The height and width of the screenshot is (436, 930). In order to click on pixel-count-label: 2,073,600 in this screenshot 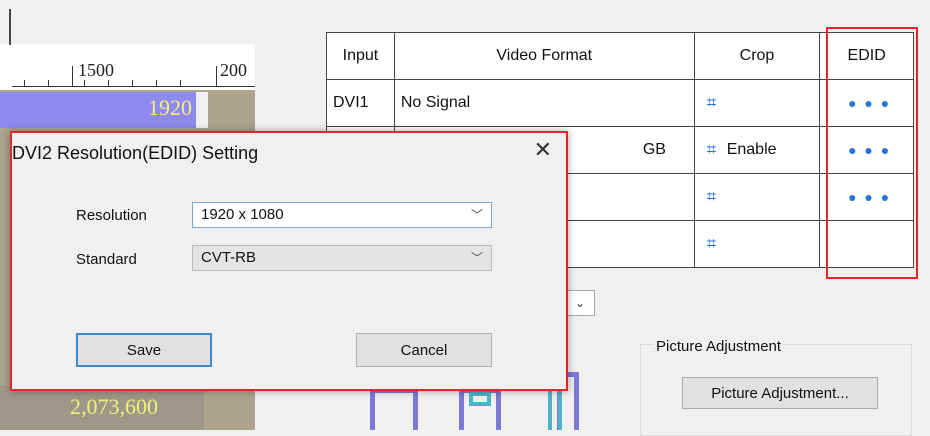, I will do `click(114, 406)`.